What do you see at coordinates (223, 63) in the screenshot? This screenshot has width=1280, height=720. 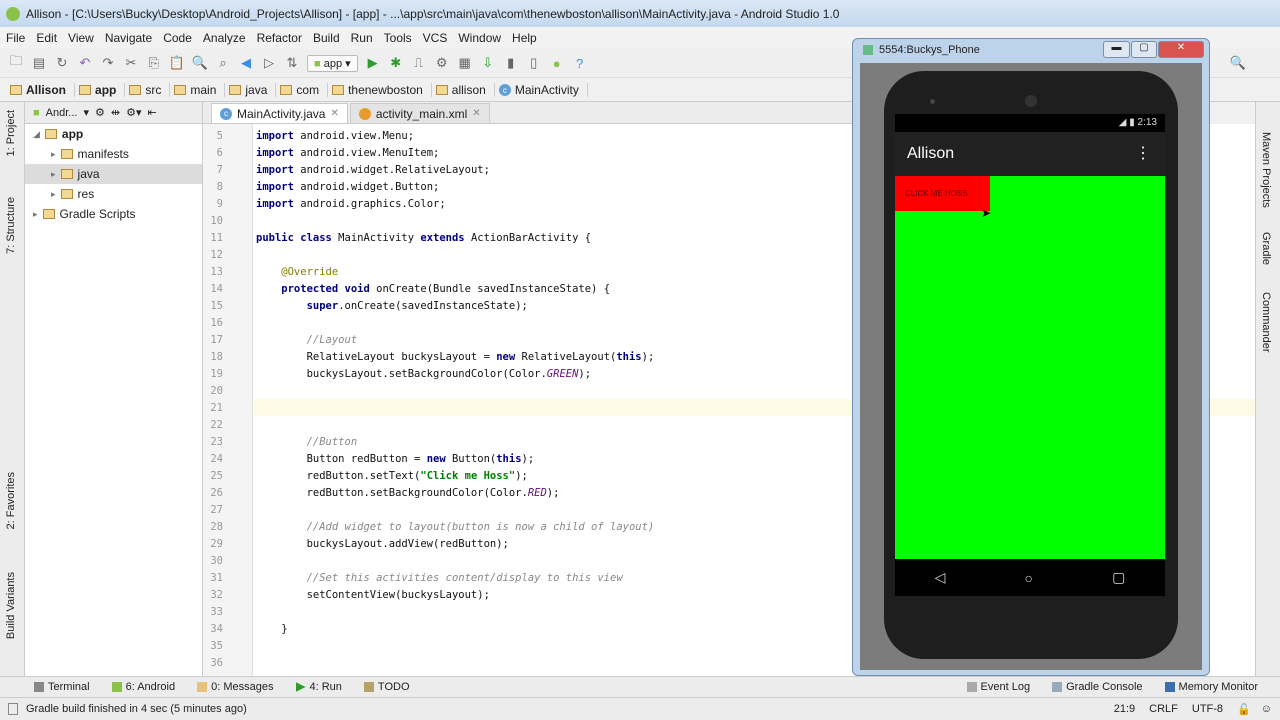 I see `replace-icon: ⌕` at bounding box center [223, 63].